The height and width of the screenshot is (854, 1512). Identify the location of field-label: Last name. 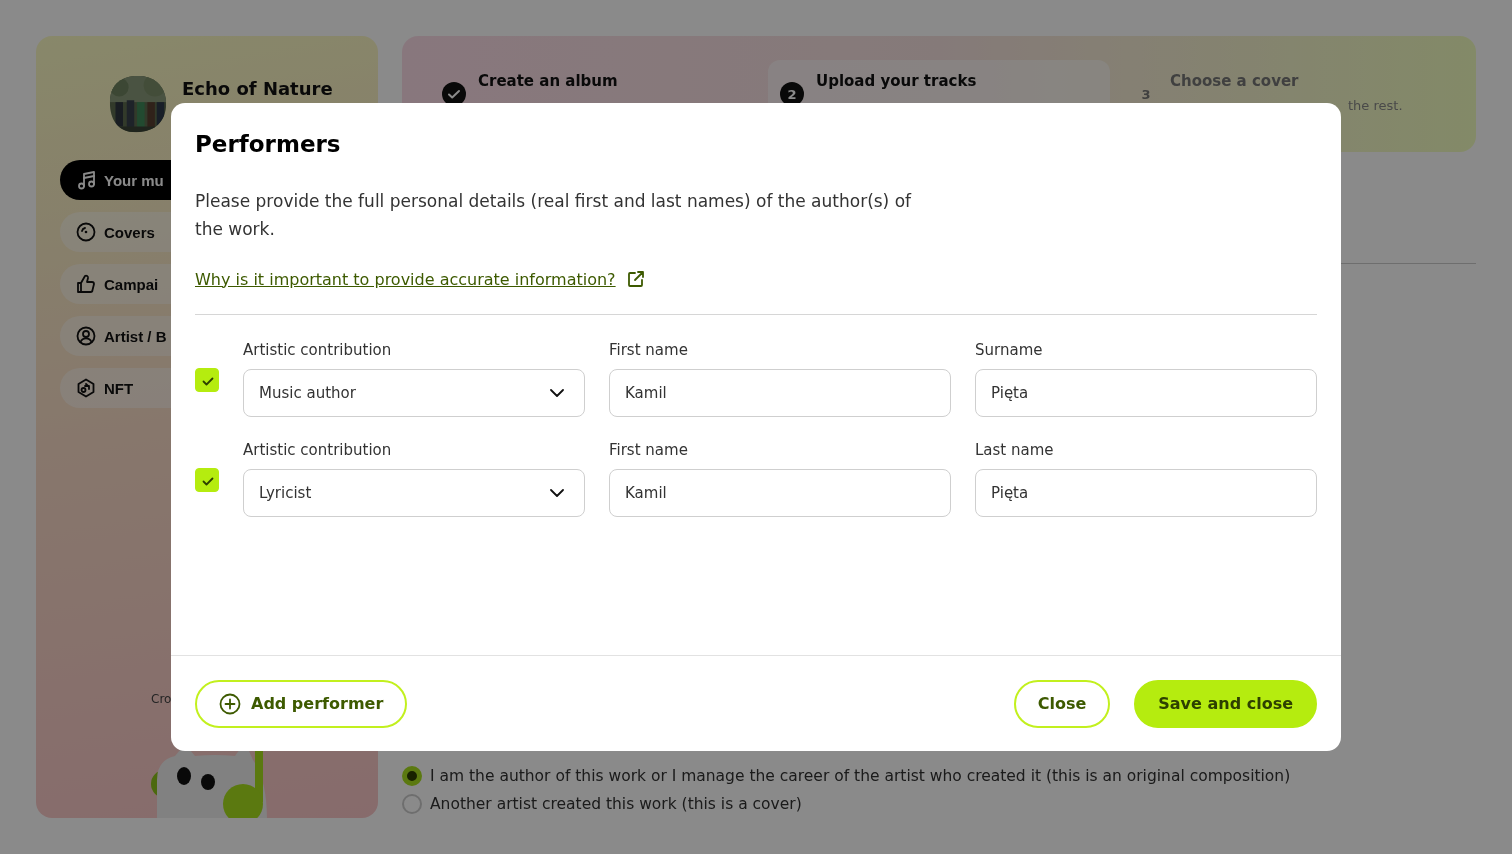
(1015, 450).